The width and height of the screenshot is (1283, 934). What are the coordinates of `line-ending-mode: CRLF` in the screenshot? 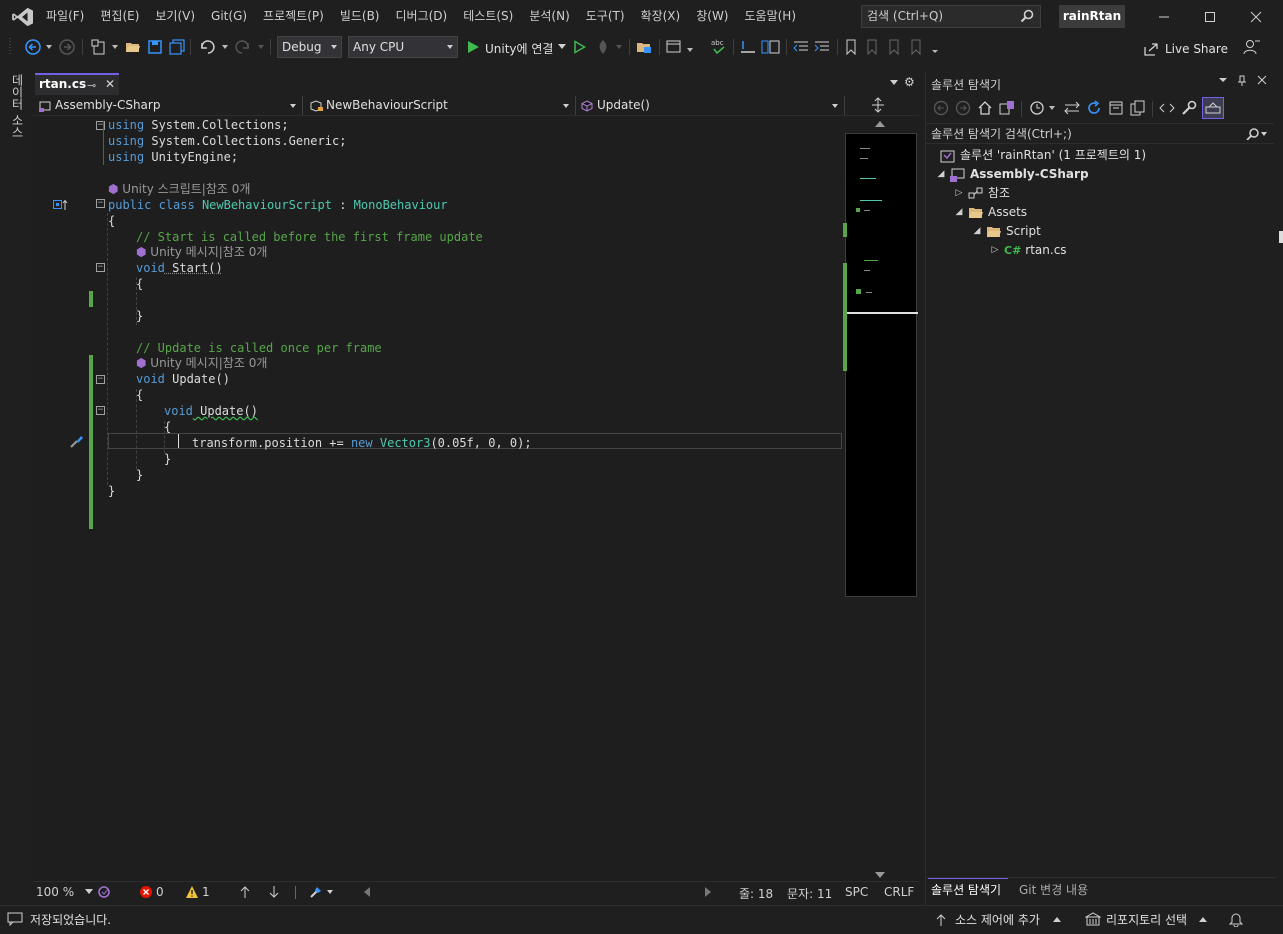 It's located at (899, 892).